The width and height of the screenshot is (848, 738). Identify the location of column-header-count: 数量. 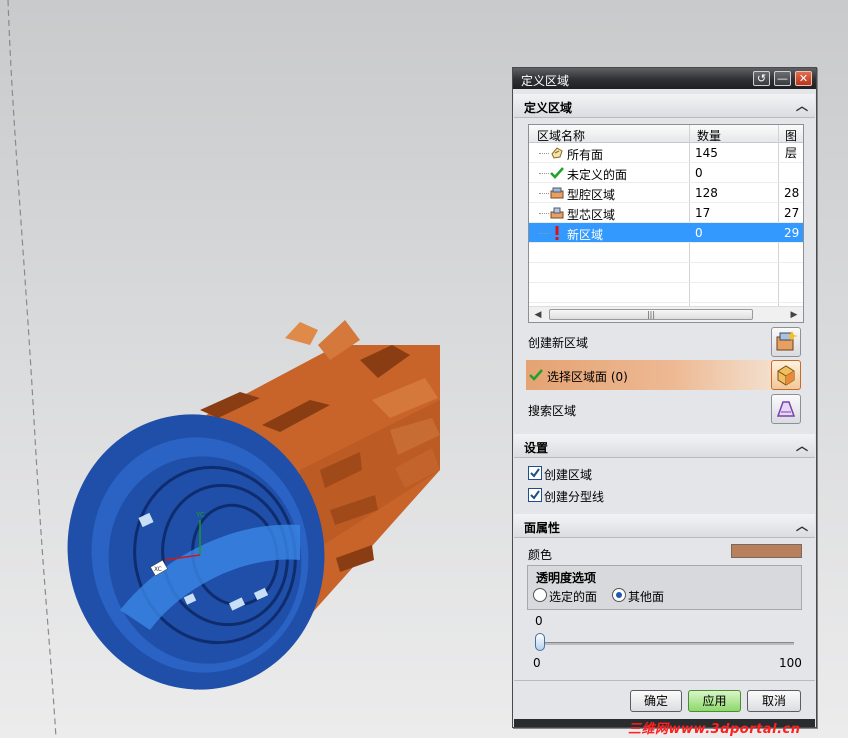
(709, 135).